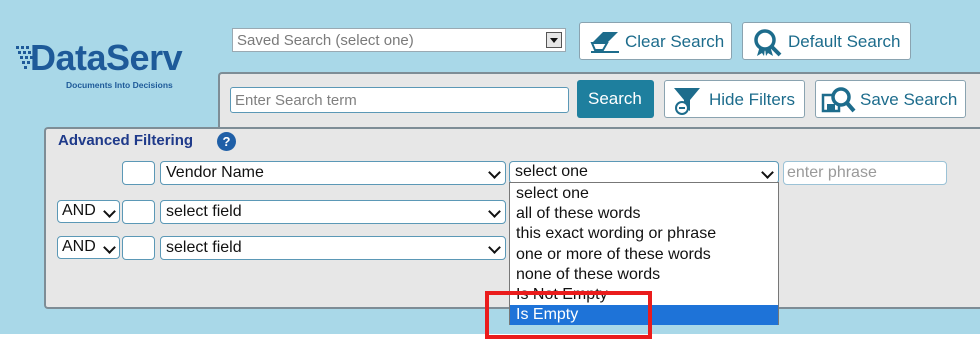 The height and width of the screenshot is (341, 980). I want to click on option-label: none of these words, so click(588, 274).